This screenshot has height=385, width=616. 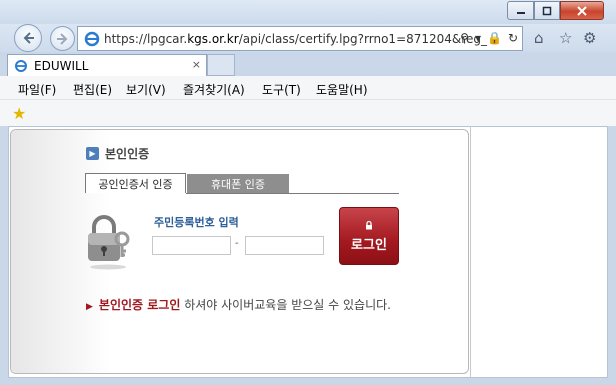 I want to click on close-icon, so click(x=582, y=10).